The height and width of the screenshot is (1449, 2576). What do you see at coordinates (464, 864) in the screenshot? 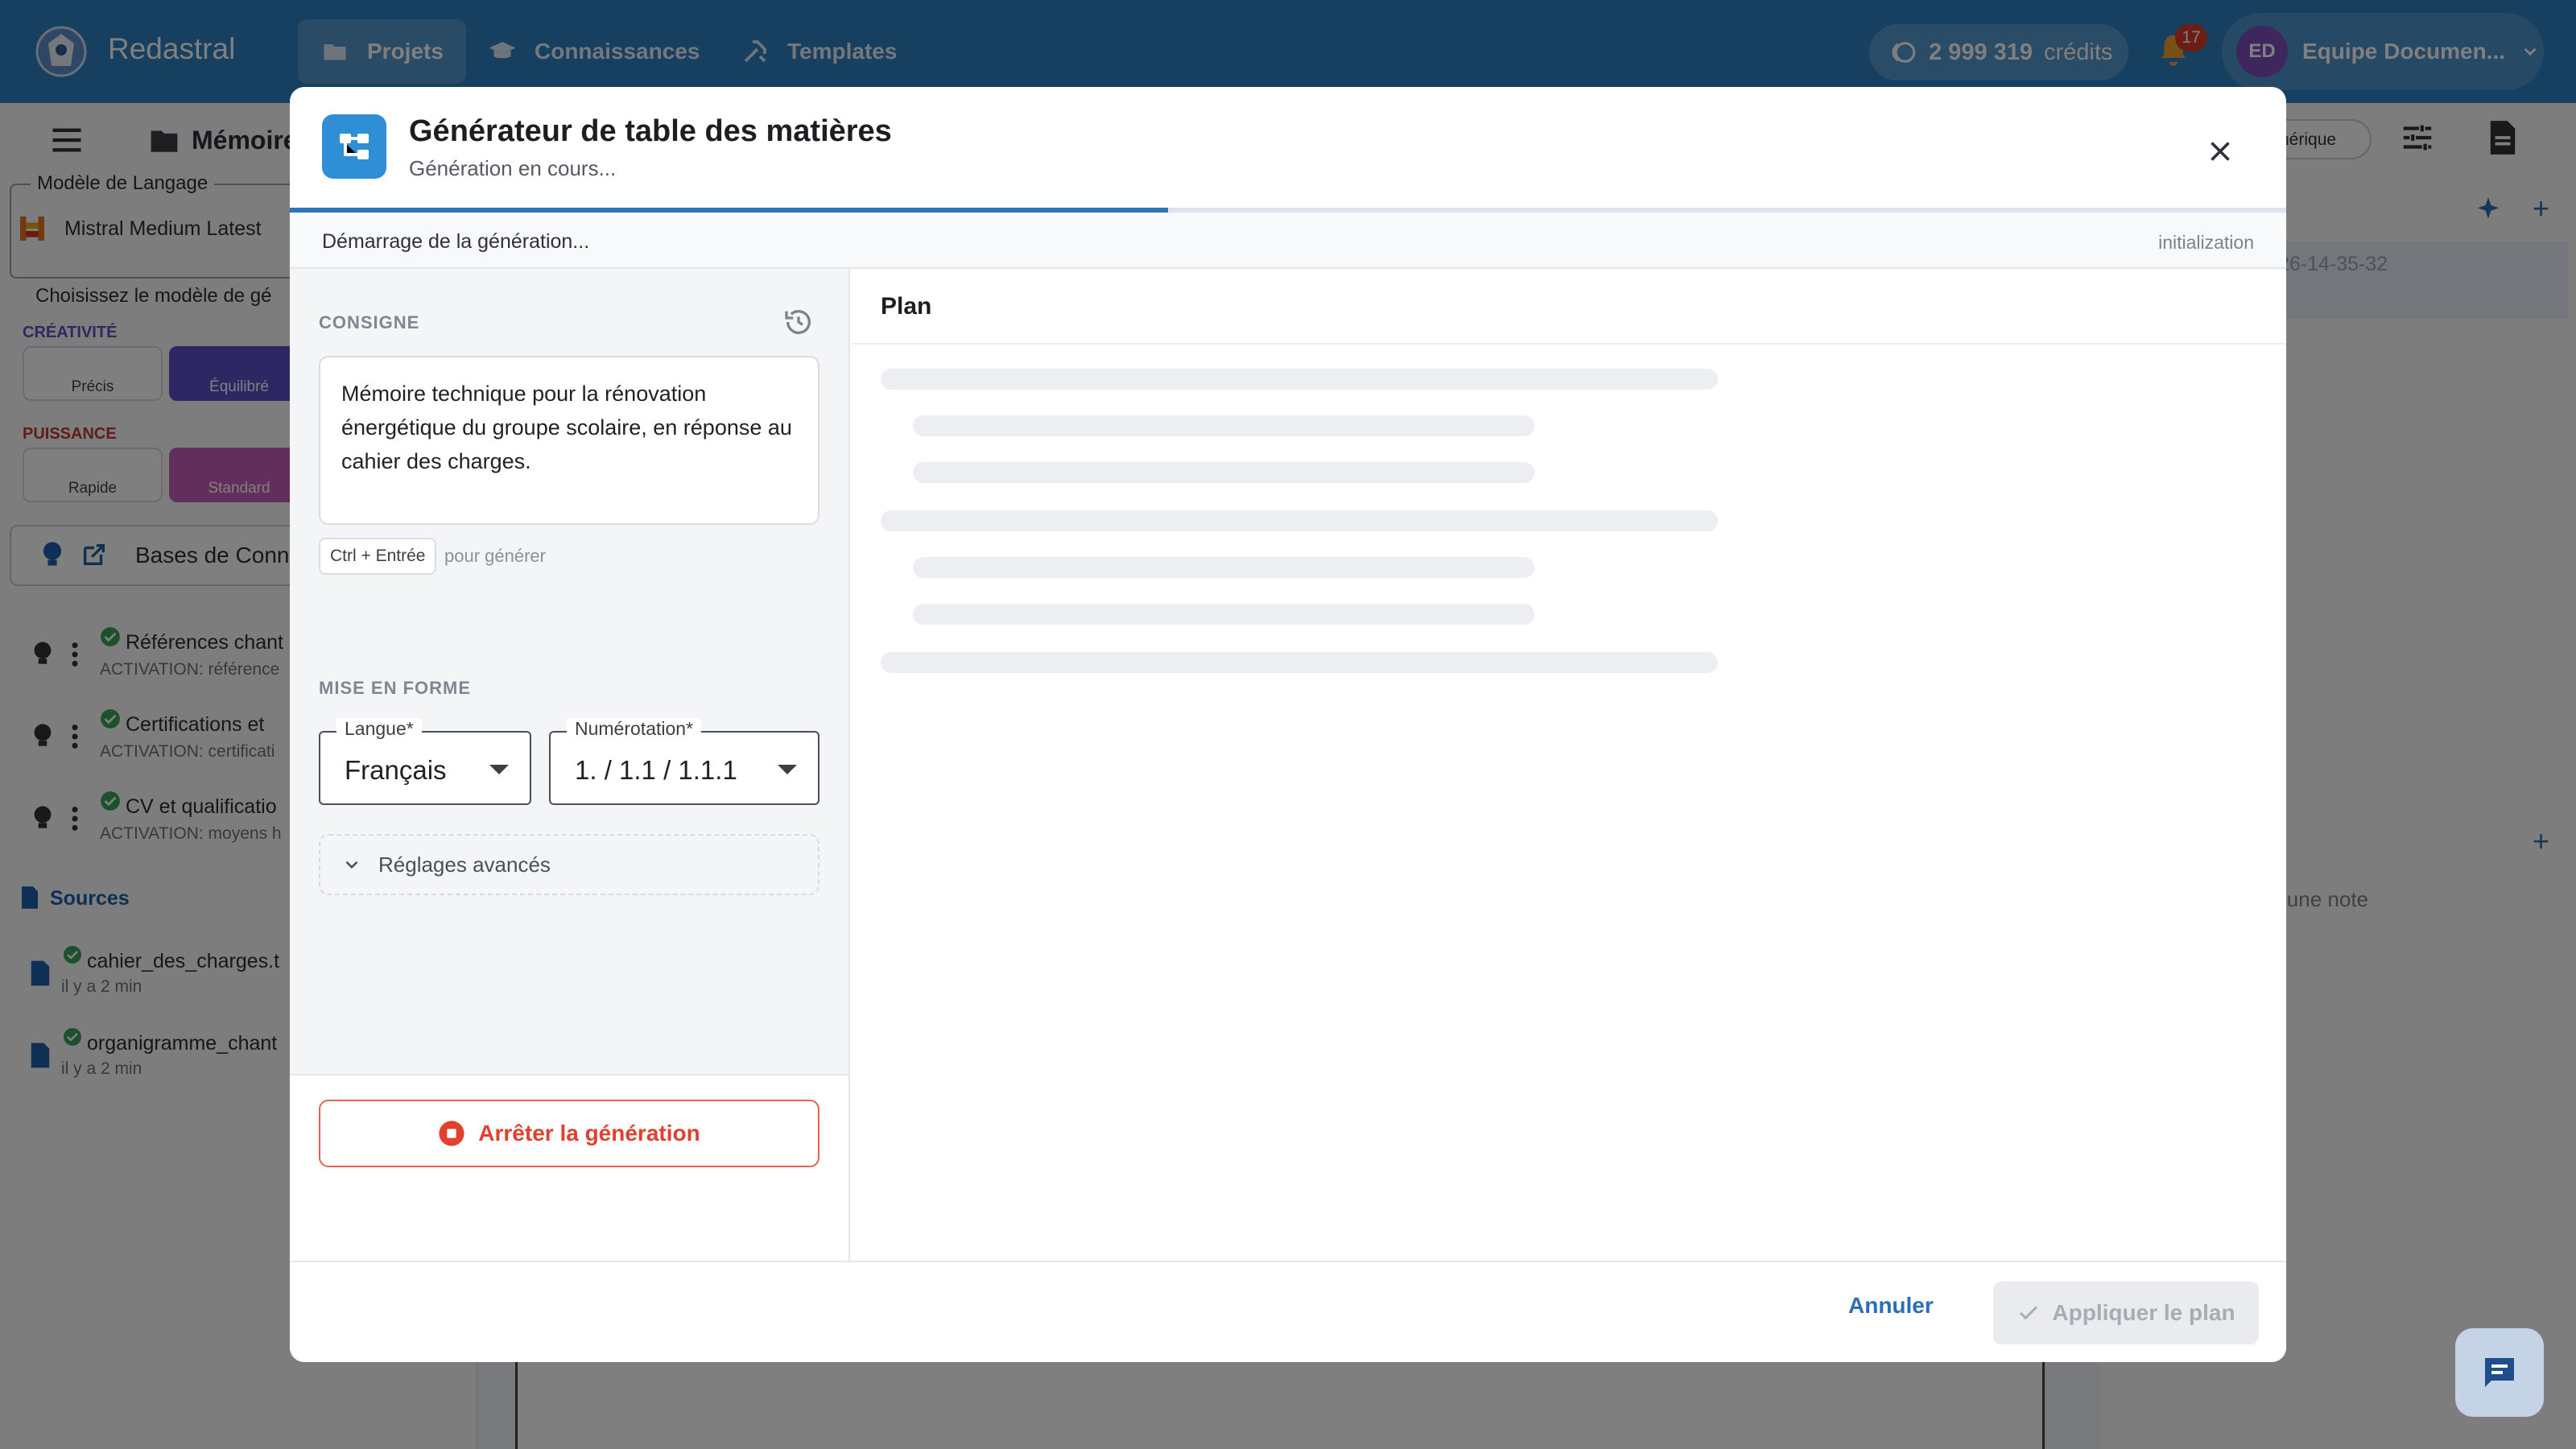
I see `advanced-settings-label: Réglages avancés` at bounding box center [464, 864].